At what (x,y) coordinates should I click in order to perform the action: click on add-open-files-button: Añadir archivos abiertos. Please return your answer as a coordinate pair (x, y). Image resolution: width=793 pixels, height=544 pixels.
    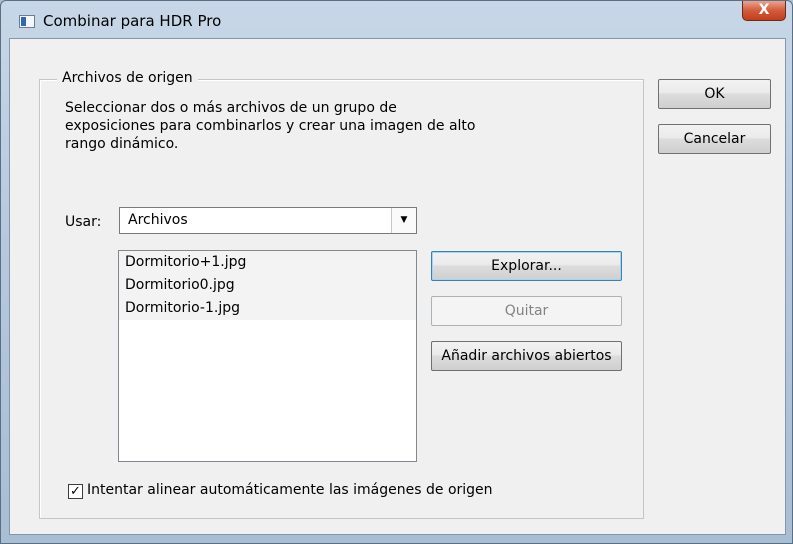
    Looking at the image, I should click on (526, 356).